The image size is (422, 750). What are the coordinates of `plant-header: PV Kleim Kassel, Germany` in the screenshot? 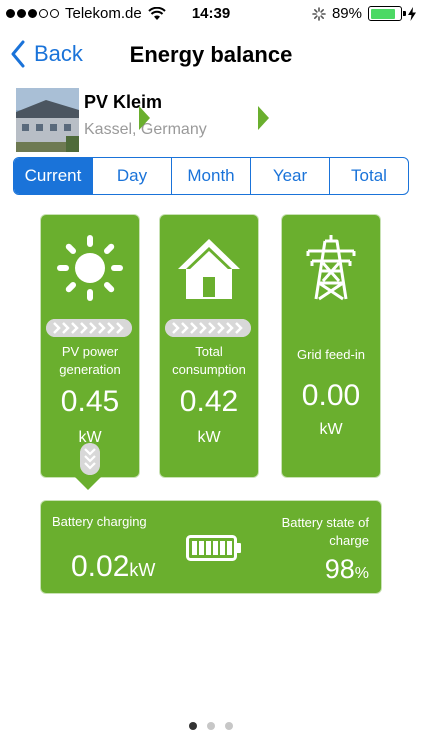 It's located at (216, 120).